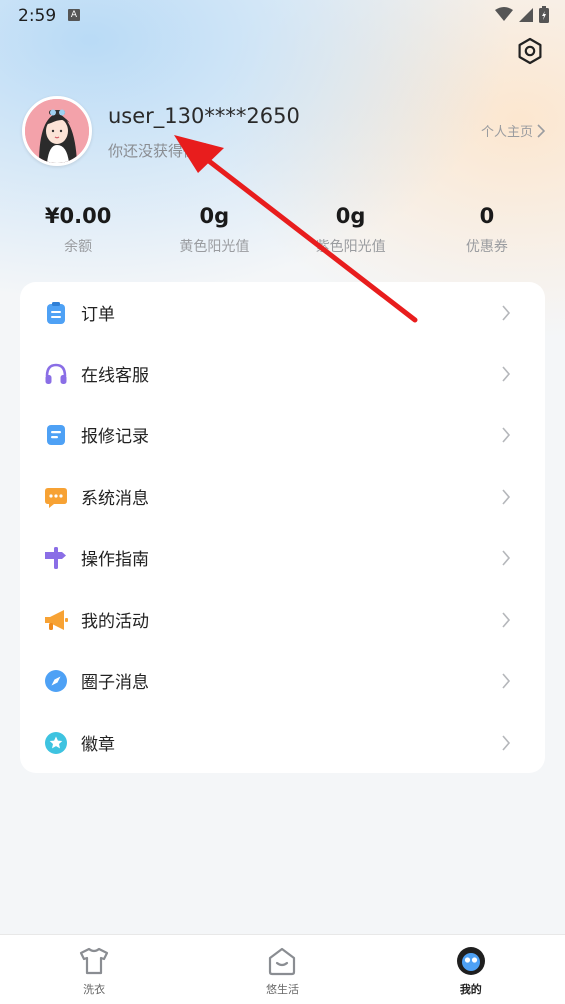  What do you see at coordinates (486, 247) in the screenshot?
I see `stat-label: 优惠券` at bounding box center [486, 247].